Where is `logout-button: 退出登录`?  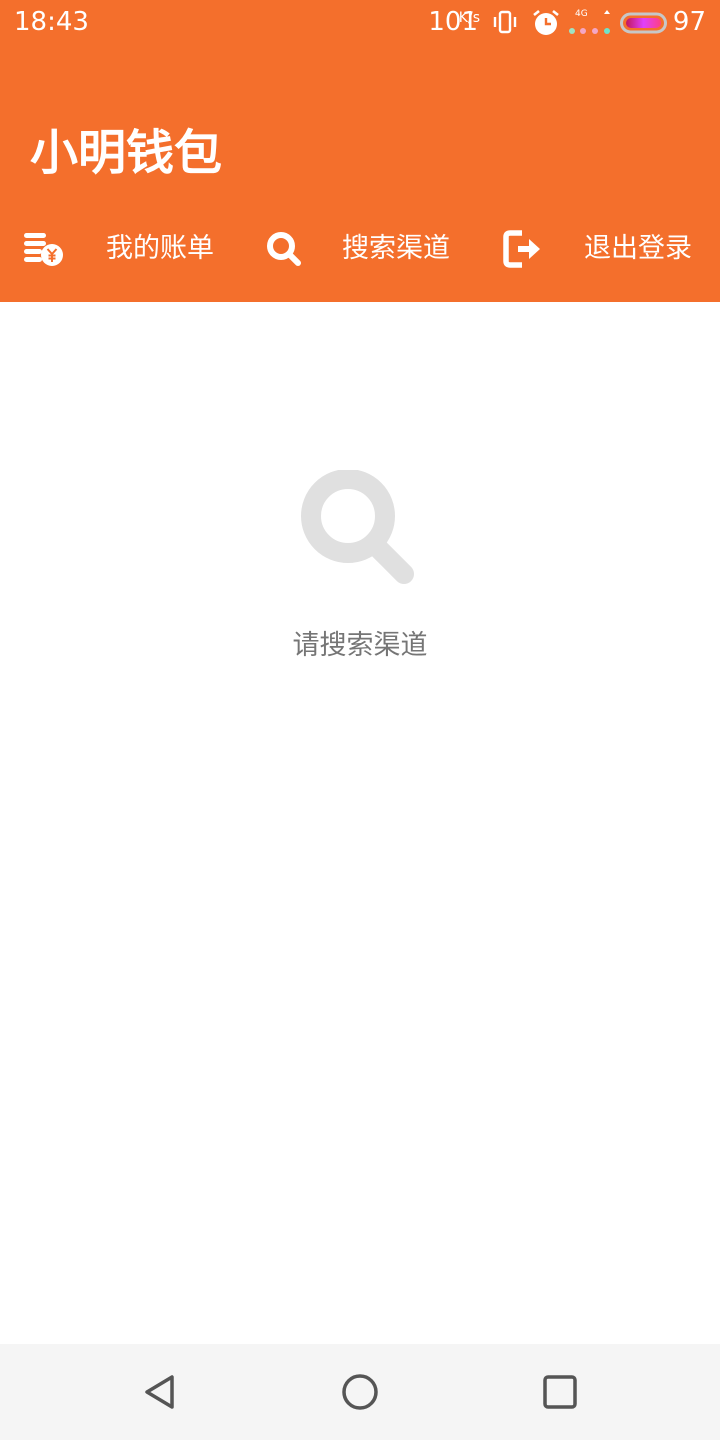
logout-button: 退出登录 is located at coordinates (607, 249).